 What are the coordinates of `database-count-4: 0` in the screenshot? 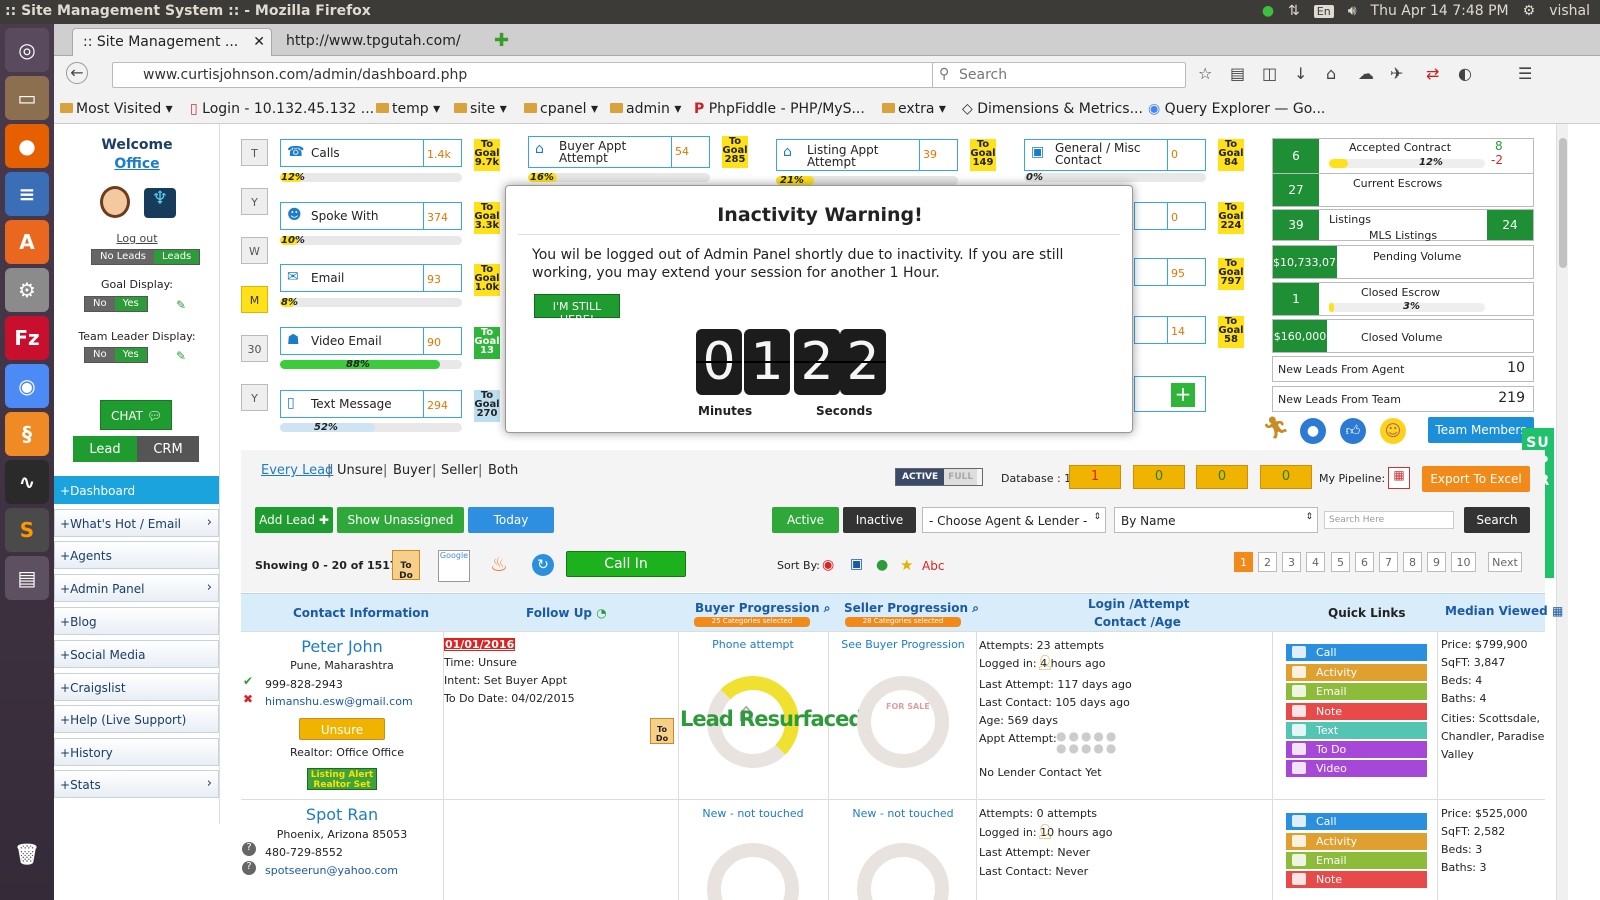 It's located at (1286, 477).